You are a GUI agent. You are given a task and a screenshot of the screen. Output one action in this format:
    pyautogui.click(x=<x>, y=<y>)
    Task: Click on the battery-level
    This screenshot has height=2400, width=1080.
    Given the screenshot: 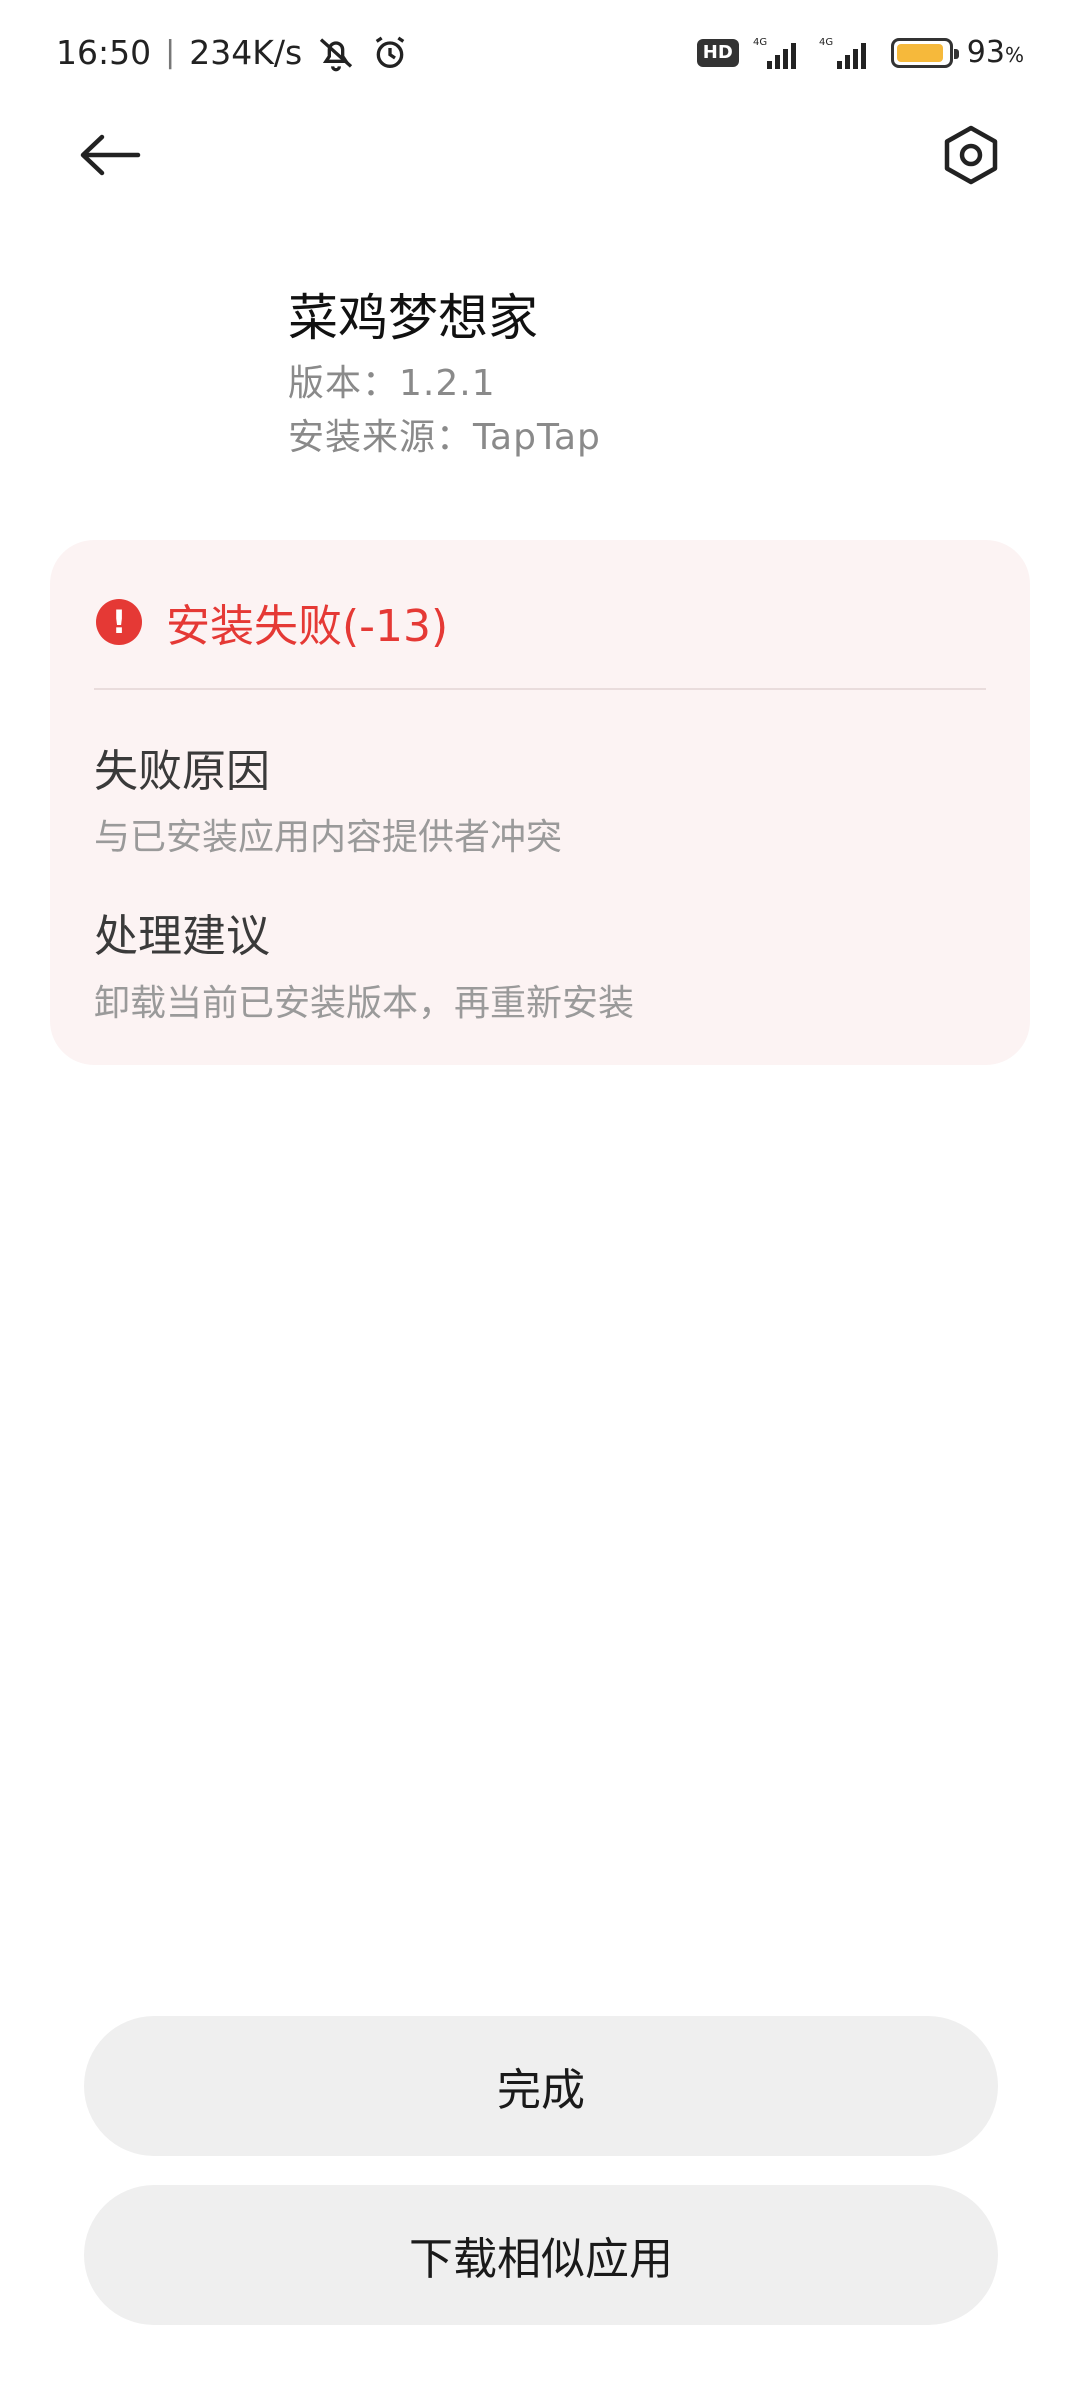 What is the action you would take?
    pyautogui.click(x=920, y=52)
    